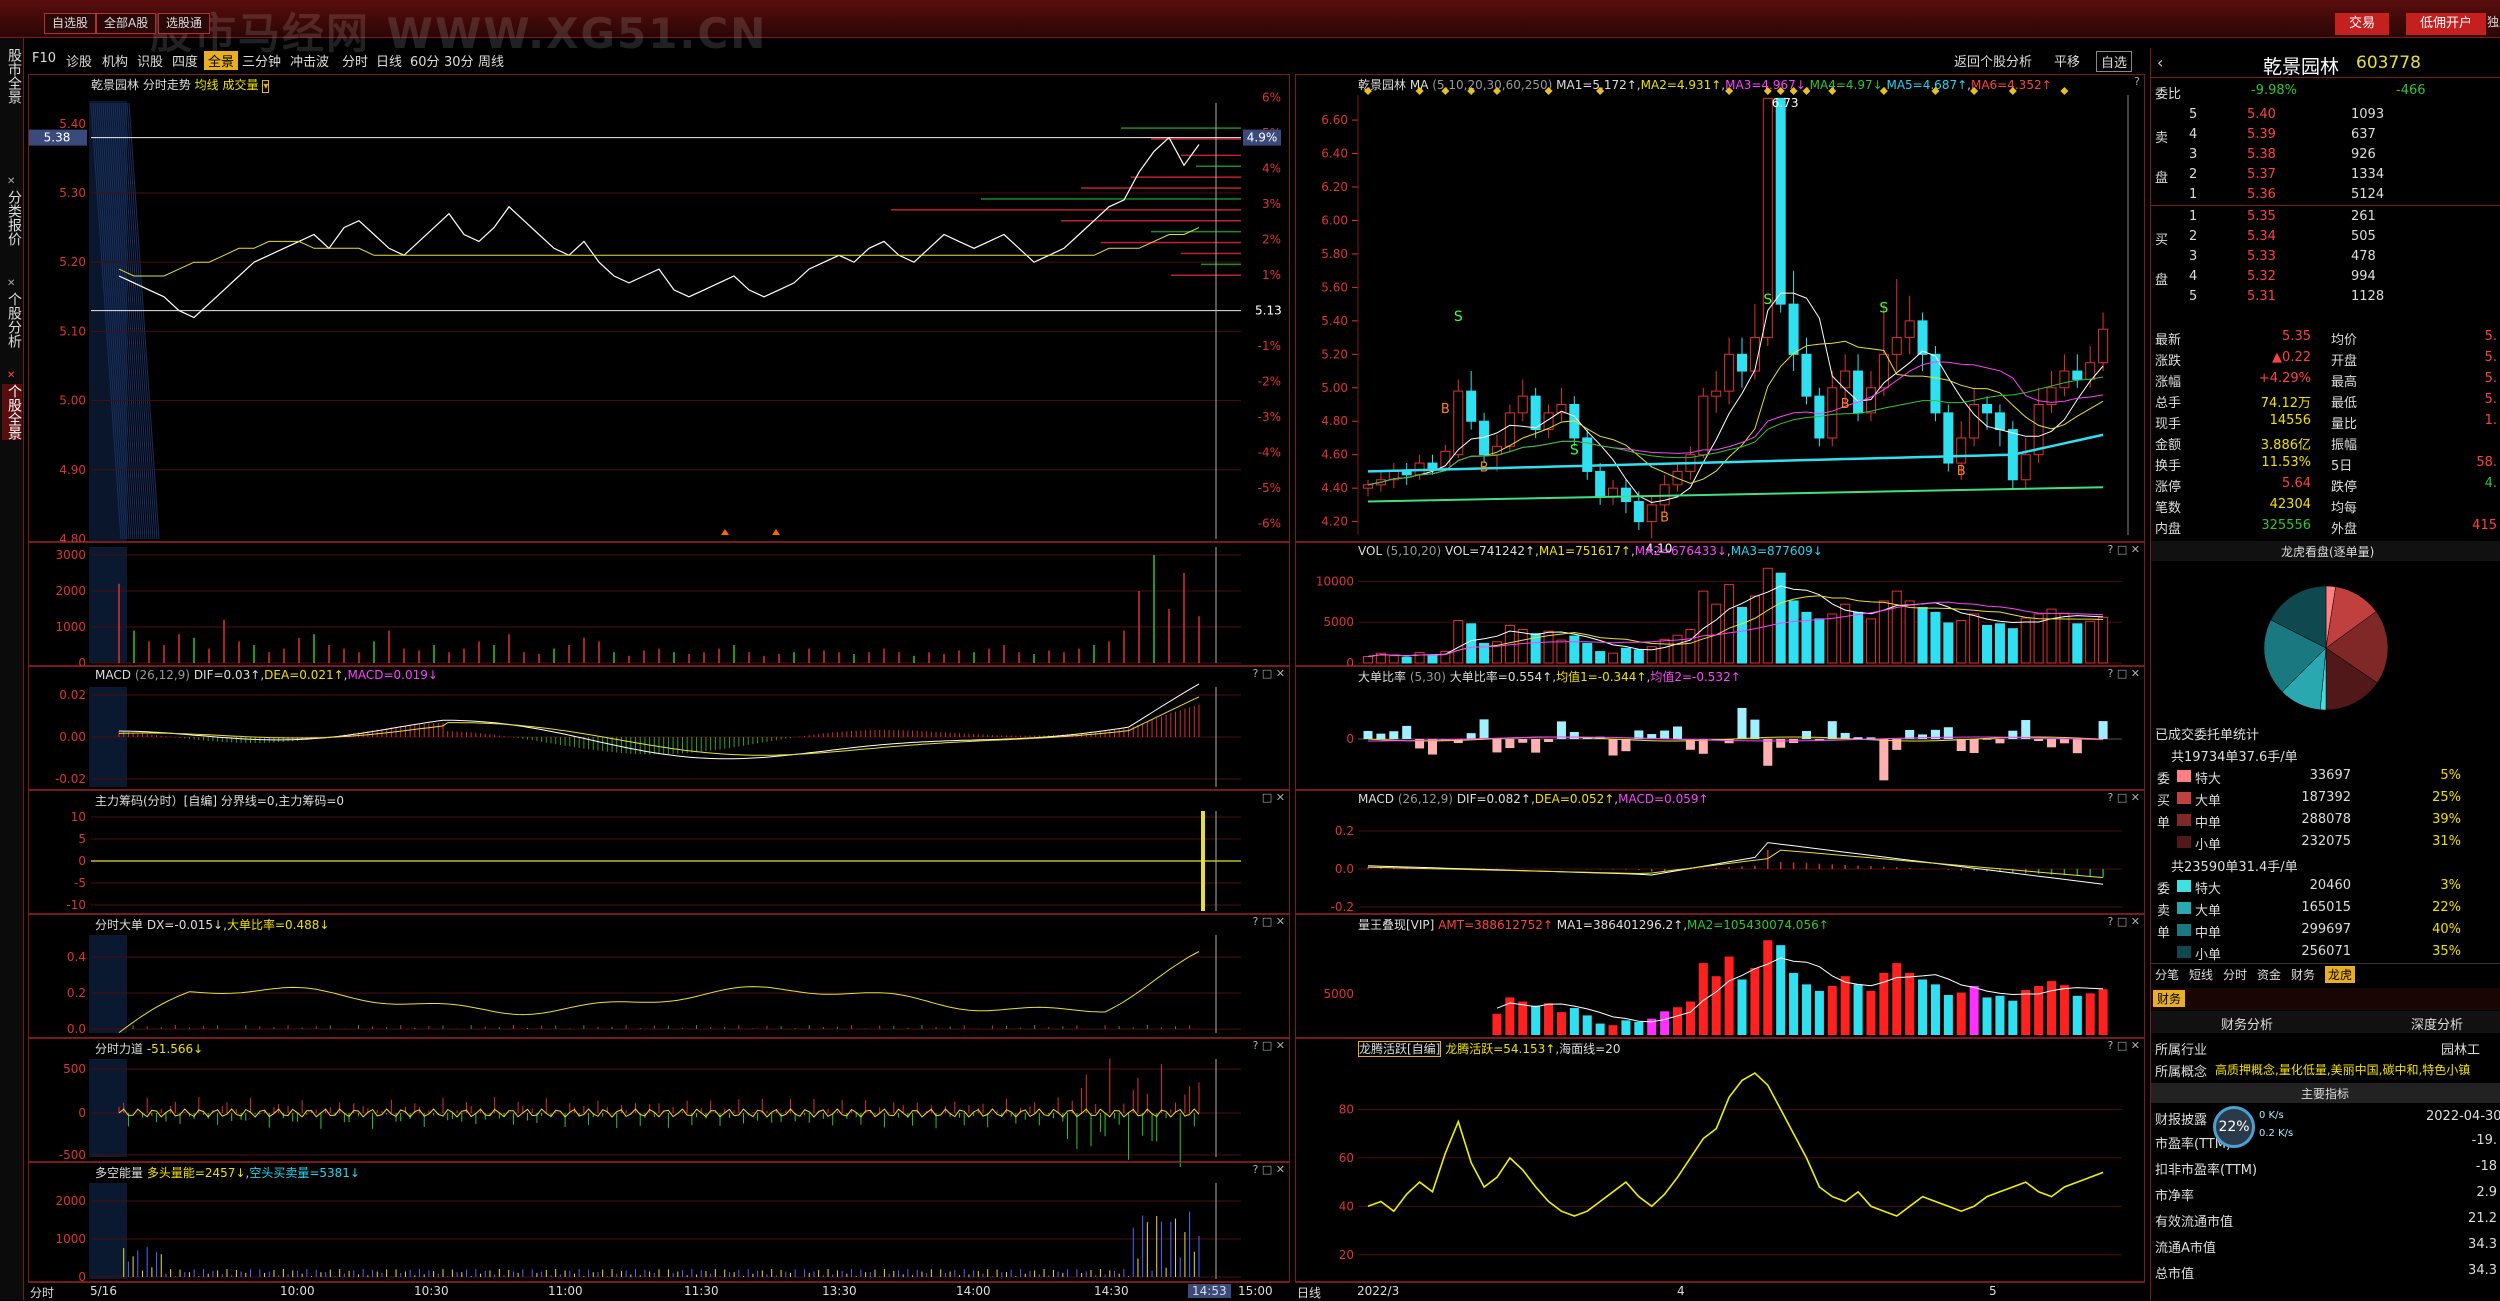  What do you see at coordinates (2193, 194) in the screenshot?
I see `sell-level-num: 1` at bounding box center [2193, 194].